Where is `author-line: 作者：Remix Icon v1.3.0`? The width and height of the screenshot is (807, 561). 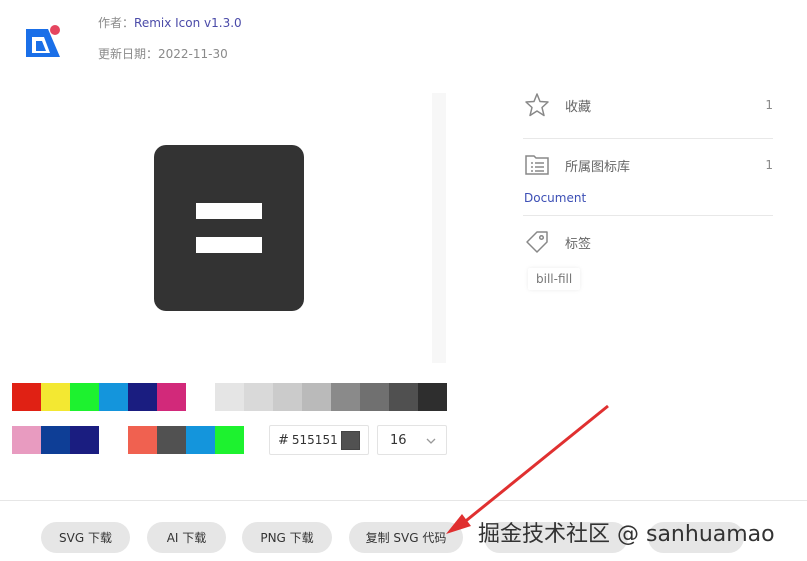
author-line: 作者：Remix Icon v1.3.0 is located at coordinates (170, 22).